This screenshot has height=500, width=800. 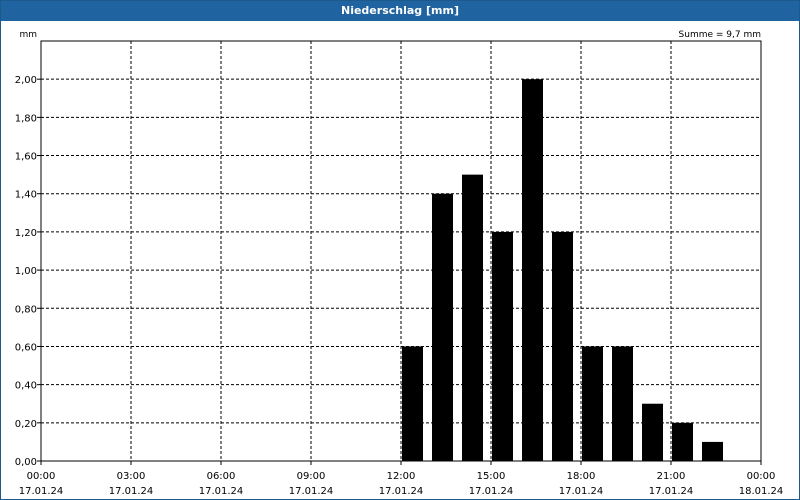 I want to click on y-tick-label: 1,80, so click(x=26, y=118).